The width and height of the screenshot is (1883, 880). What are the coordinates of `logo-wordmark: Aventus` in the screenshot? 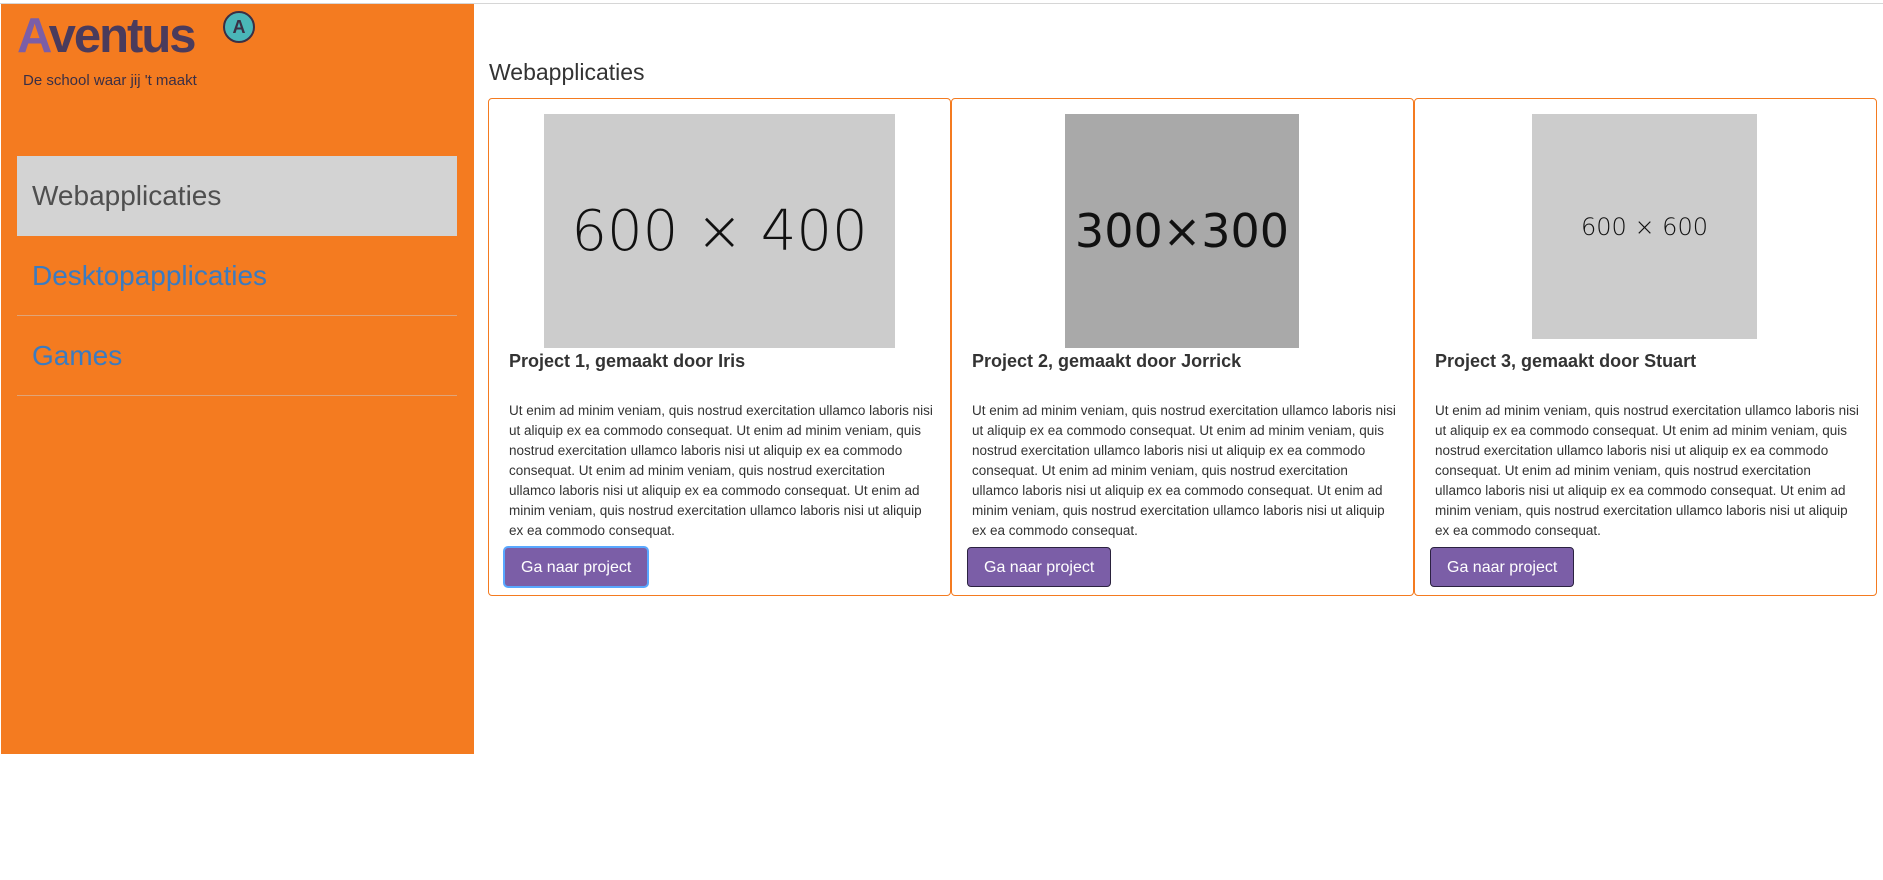 It's located at (107, 36).